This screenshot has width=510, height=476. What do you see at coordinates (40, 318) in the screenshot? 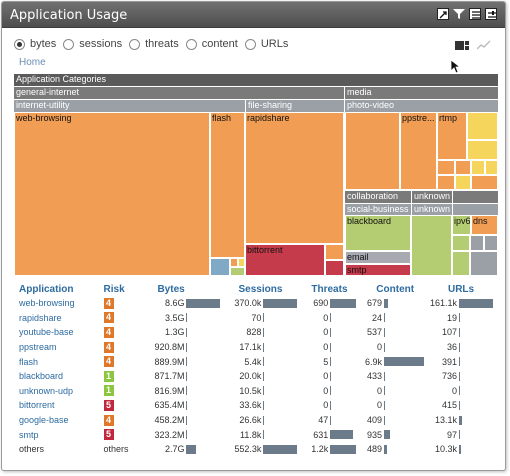
I see `app-name-link: rapidshare` at bounding box center [40, 318].